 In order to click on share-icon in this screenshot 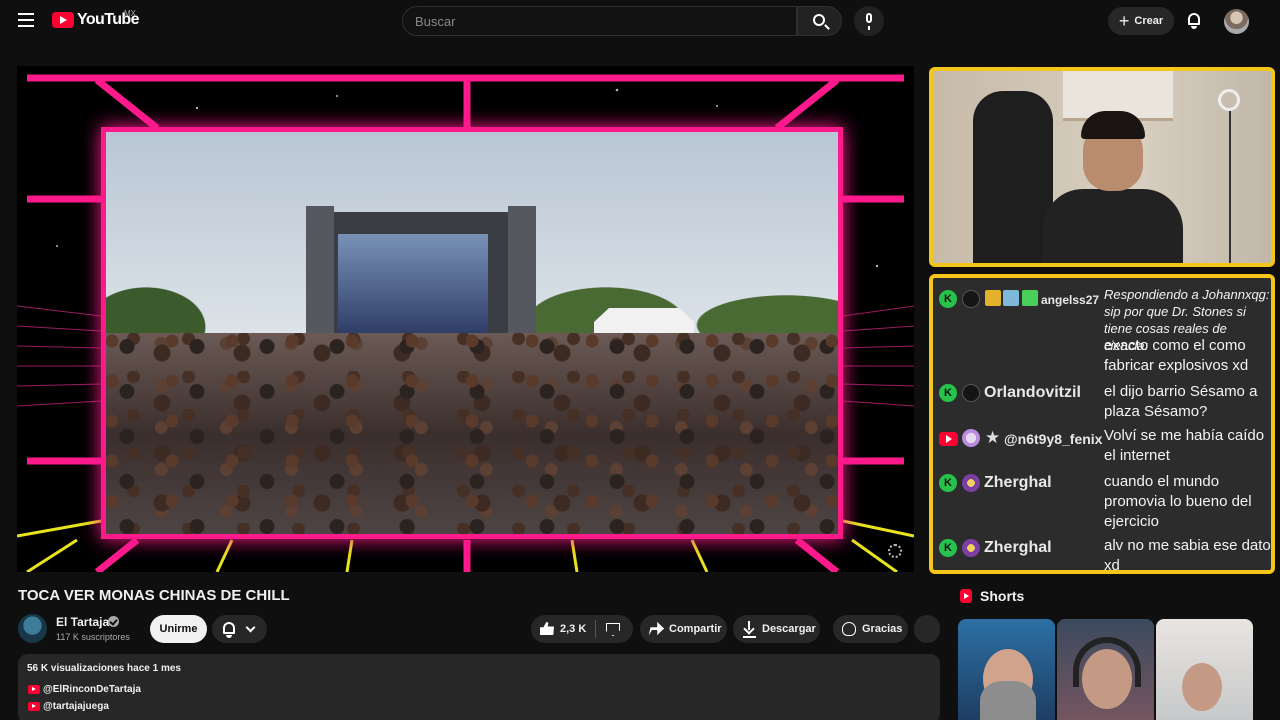, I will do `click(656, 628)`.